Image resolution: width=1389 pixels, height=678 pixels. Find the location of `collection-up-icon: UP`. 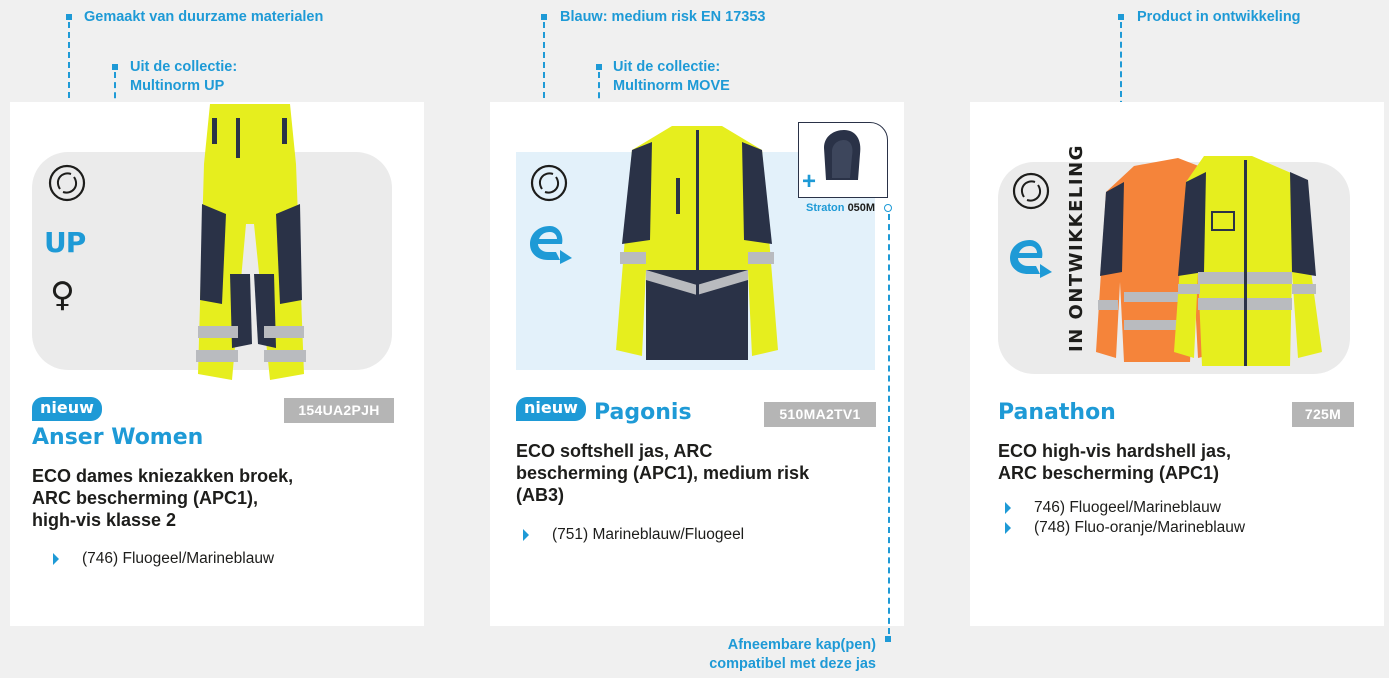

collection-up-icon: UP is located at coordinates (65, 242).